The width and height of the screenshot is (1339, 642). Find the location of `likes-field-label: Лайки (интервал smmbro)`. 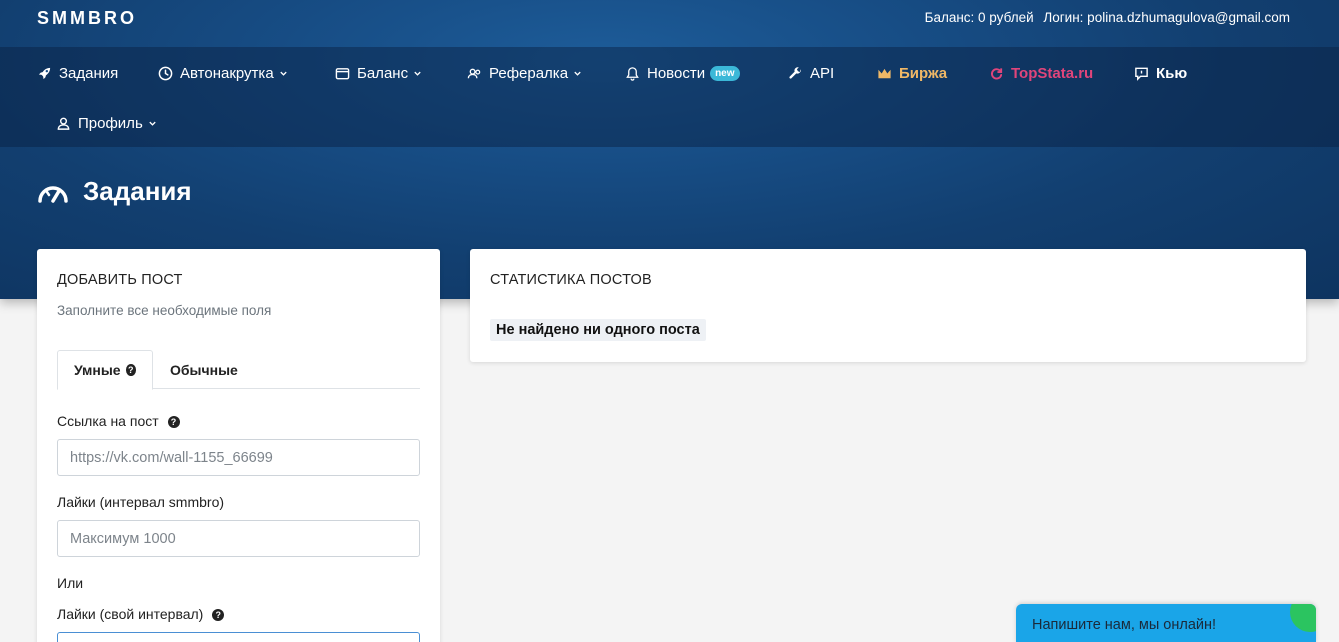

likes-field-label: Лайки (интервал smmbro) is located at coordinates (141, 502).